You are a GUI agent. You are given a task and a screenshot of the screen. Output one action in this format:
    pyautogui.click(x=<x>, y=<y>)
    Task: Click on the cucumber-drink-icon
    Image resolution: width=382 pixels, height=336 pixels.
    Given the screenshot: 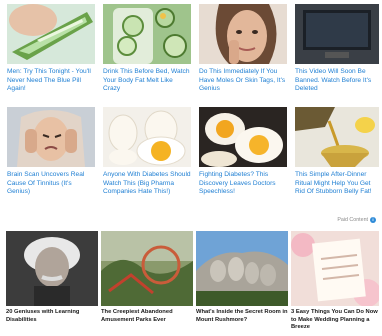 What is the action you would take?
    pyautogui.click(x=147, y=34)
    